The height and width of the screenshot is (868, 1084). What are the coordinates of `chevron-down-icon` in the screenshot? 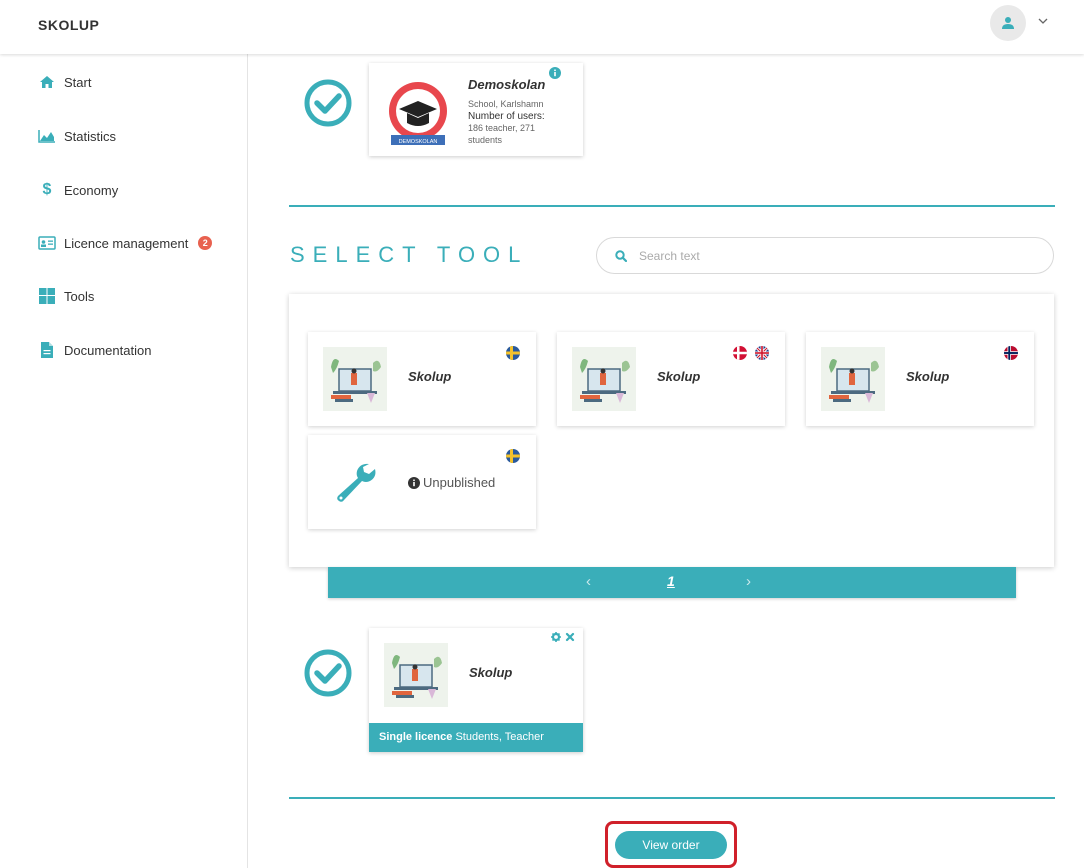 It's located at (1043, 21).